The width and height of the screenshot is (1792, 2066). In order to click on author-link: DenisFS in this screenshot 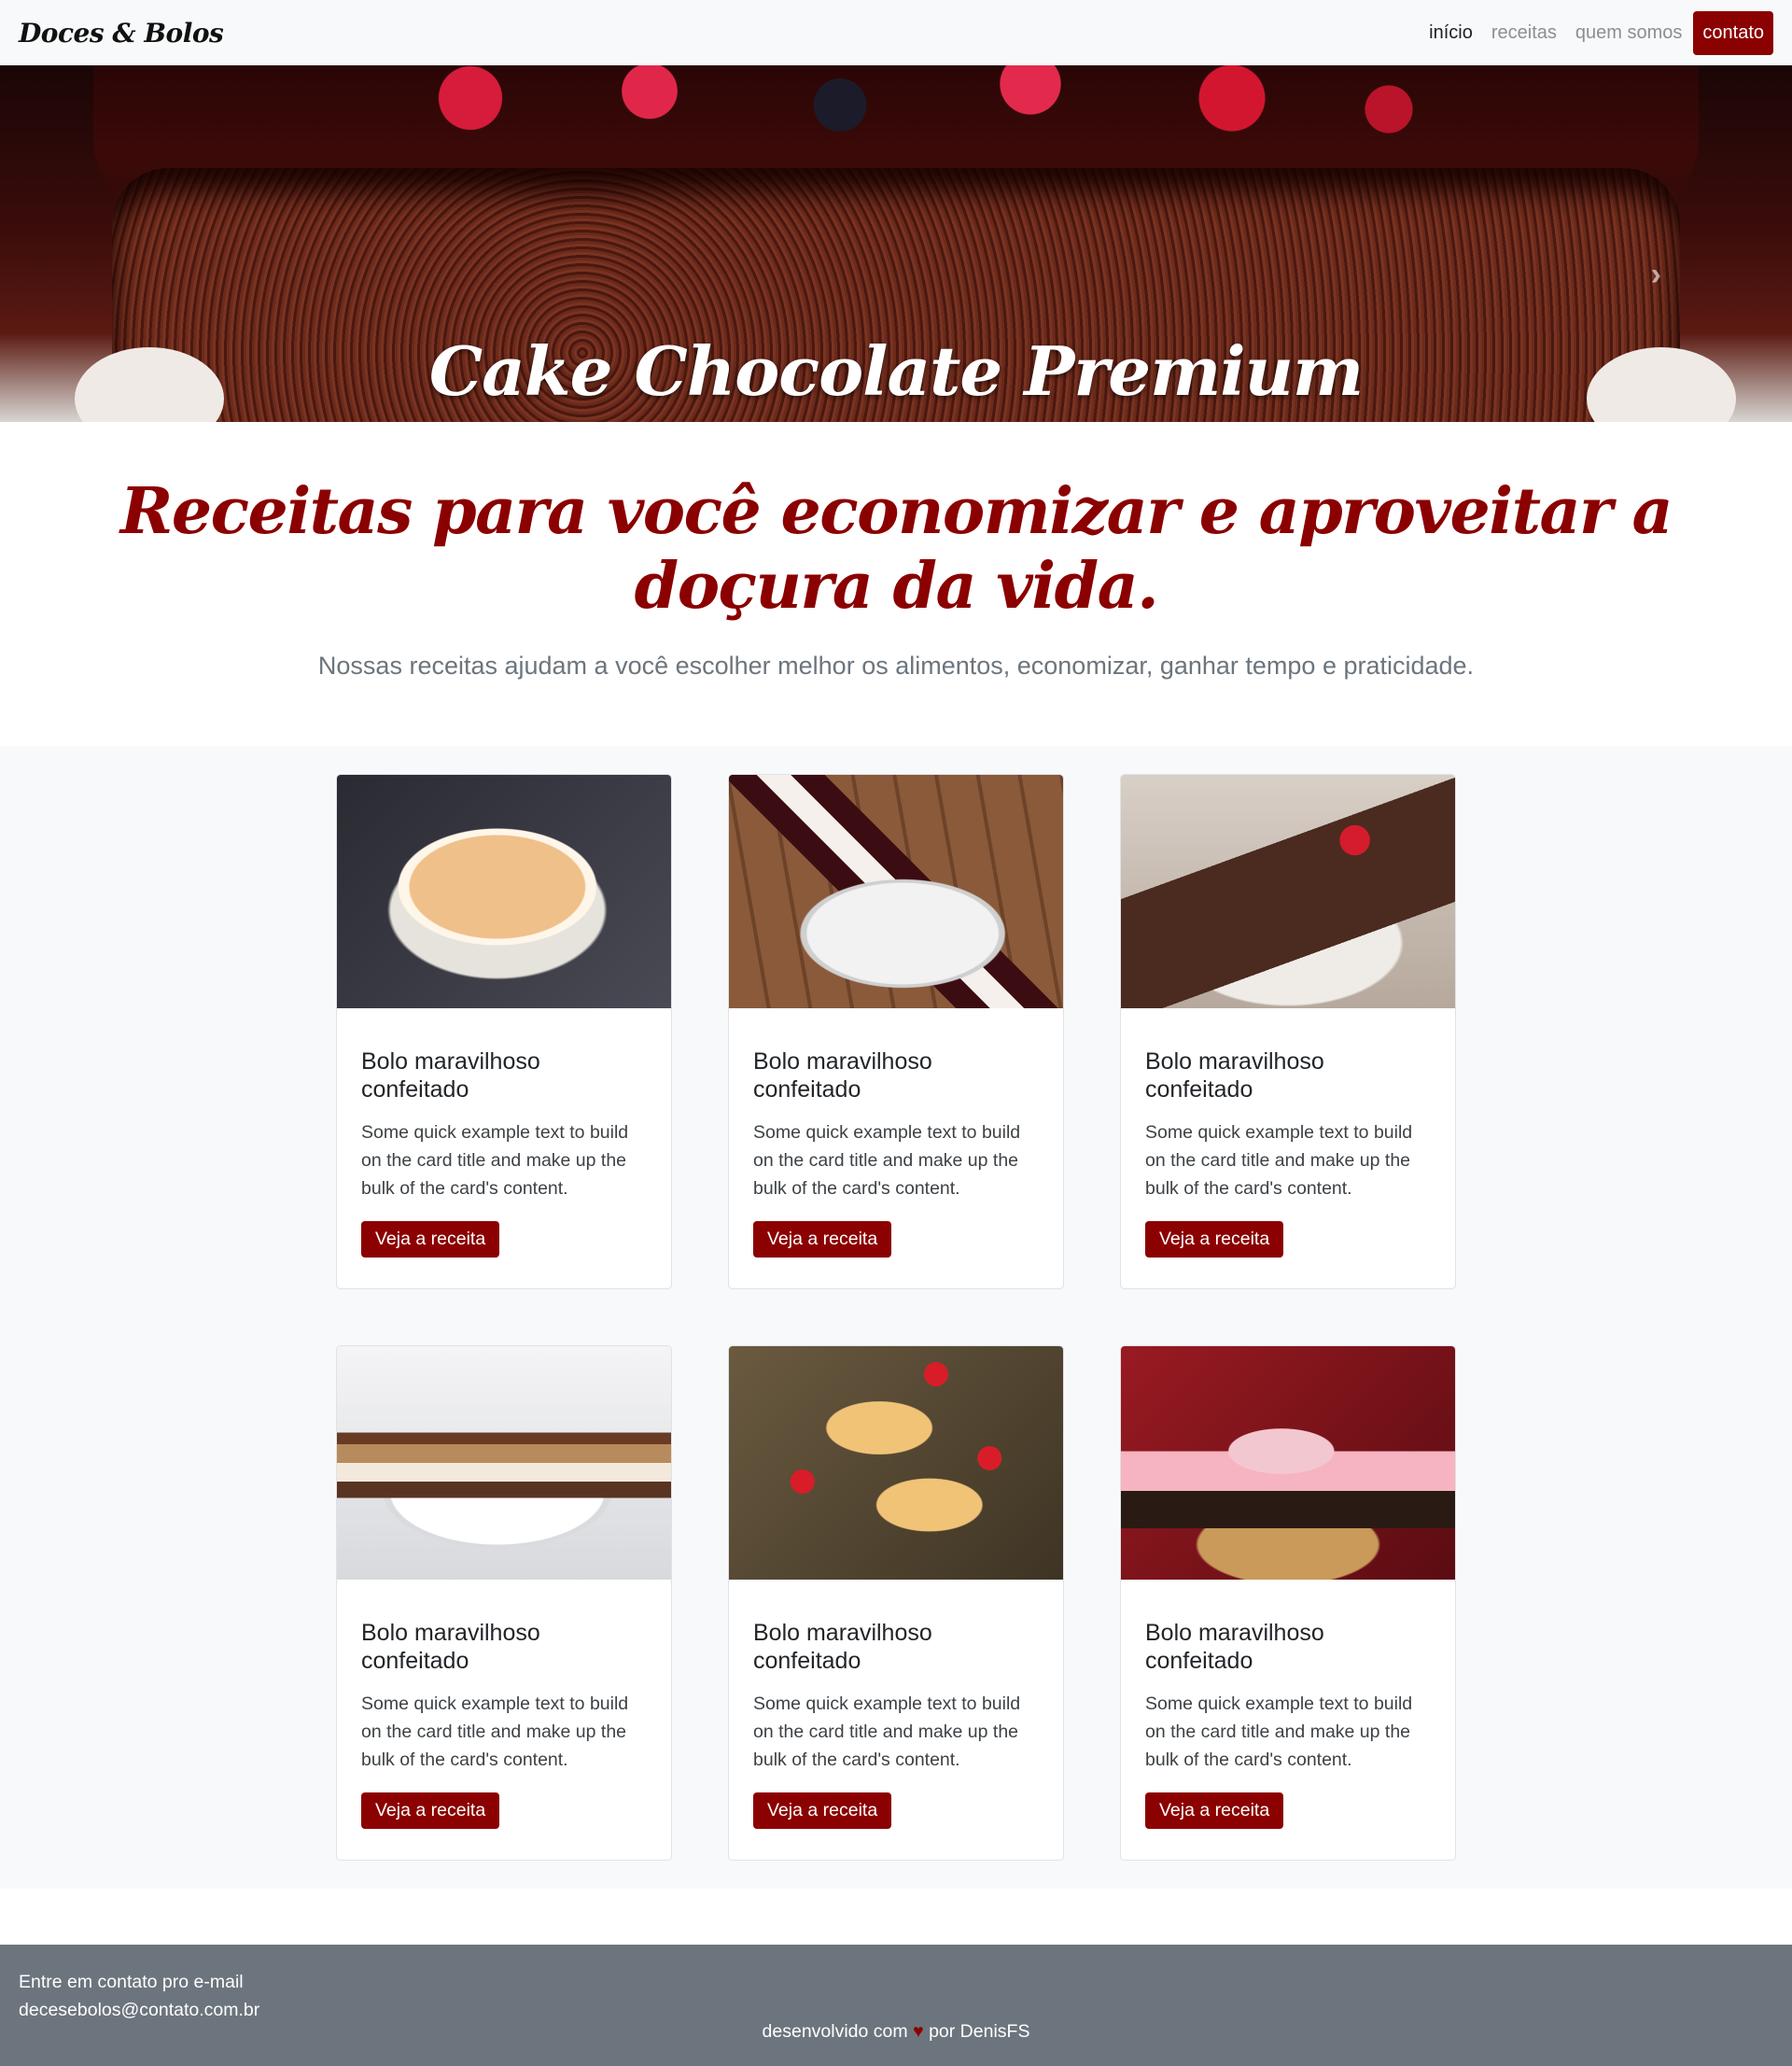, I will do `click(995, 2031)`.